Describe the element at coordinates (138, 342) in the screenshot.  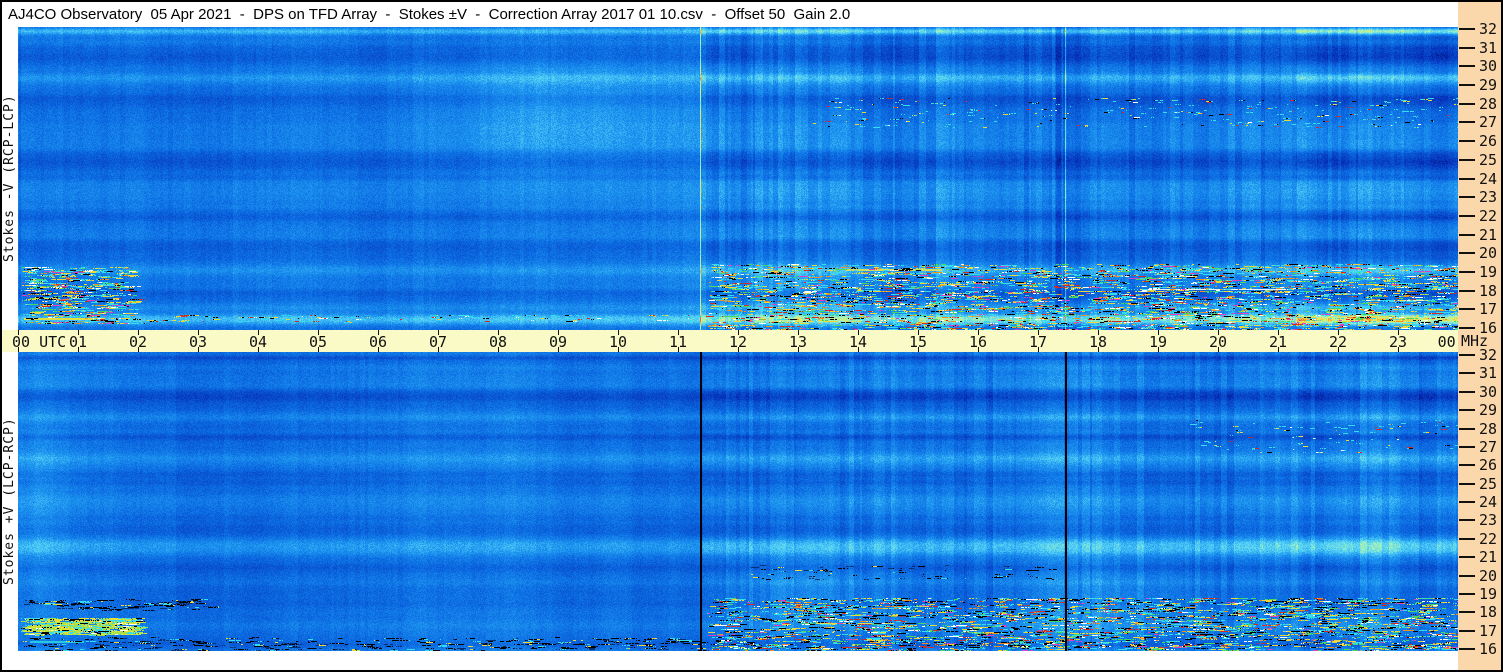
I see `time-tick-label: 02` at that location.